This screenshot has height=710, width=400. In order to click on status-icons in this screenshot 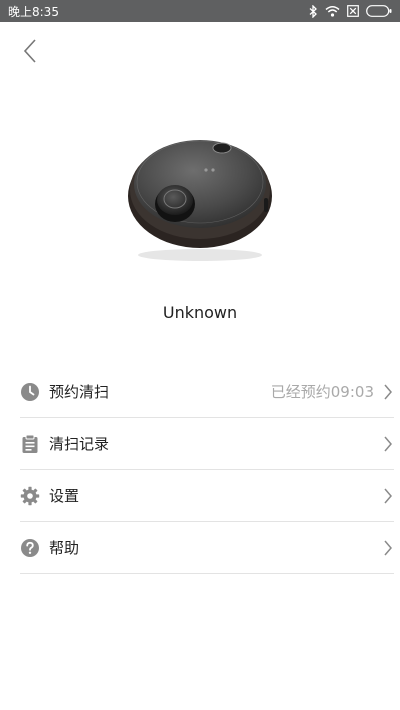, I will do `click(350, 11)`.